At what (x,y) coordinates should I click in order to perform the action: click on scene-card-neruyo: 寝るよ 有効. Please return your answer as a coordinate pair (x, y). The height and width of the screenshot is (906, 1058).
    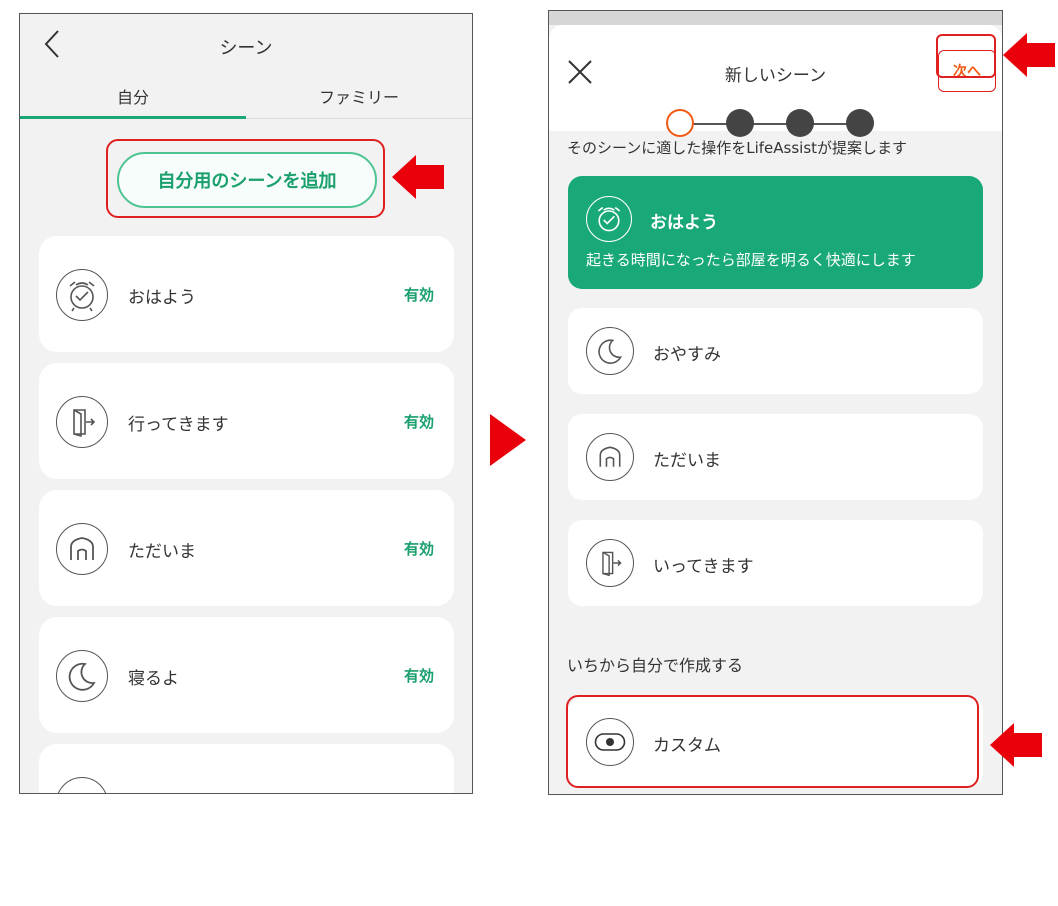
    Looking at the image, I should click on (246, 675).